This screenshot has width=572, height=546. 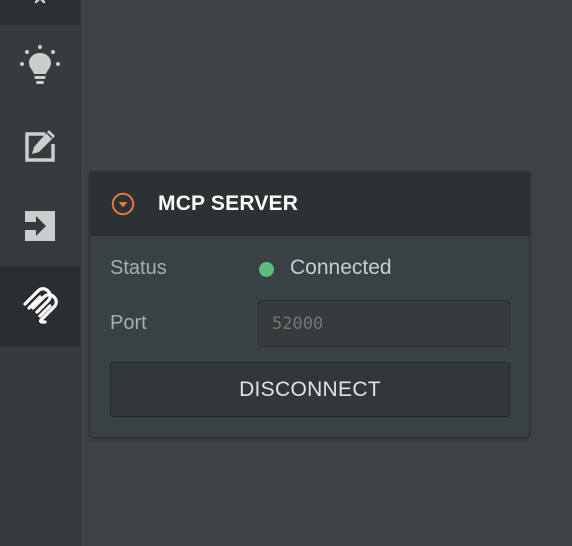 I want to click on panel-title: MCP SERVER, so click(x=228, y=203).